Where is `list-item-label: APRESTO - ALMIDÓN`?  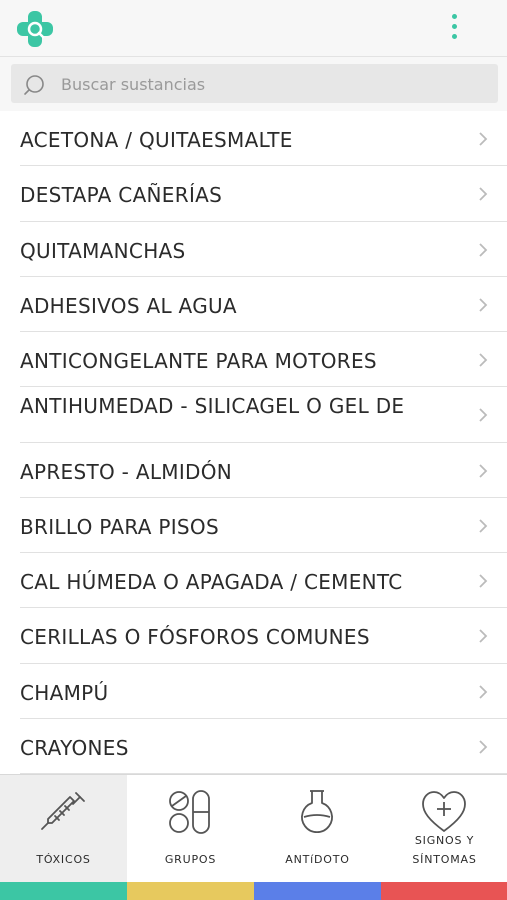
list-item-label: APRESTO - ALMIDÓN is located at coordinates (126, 471).